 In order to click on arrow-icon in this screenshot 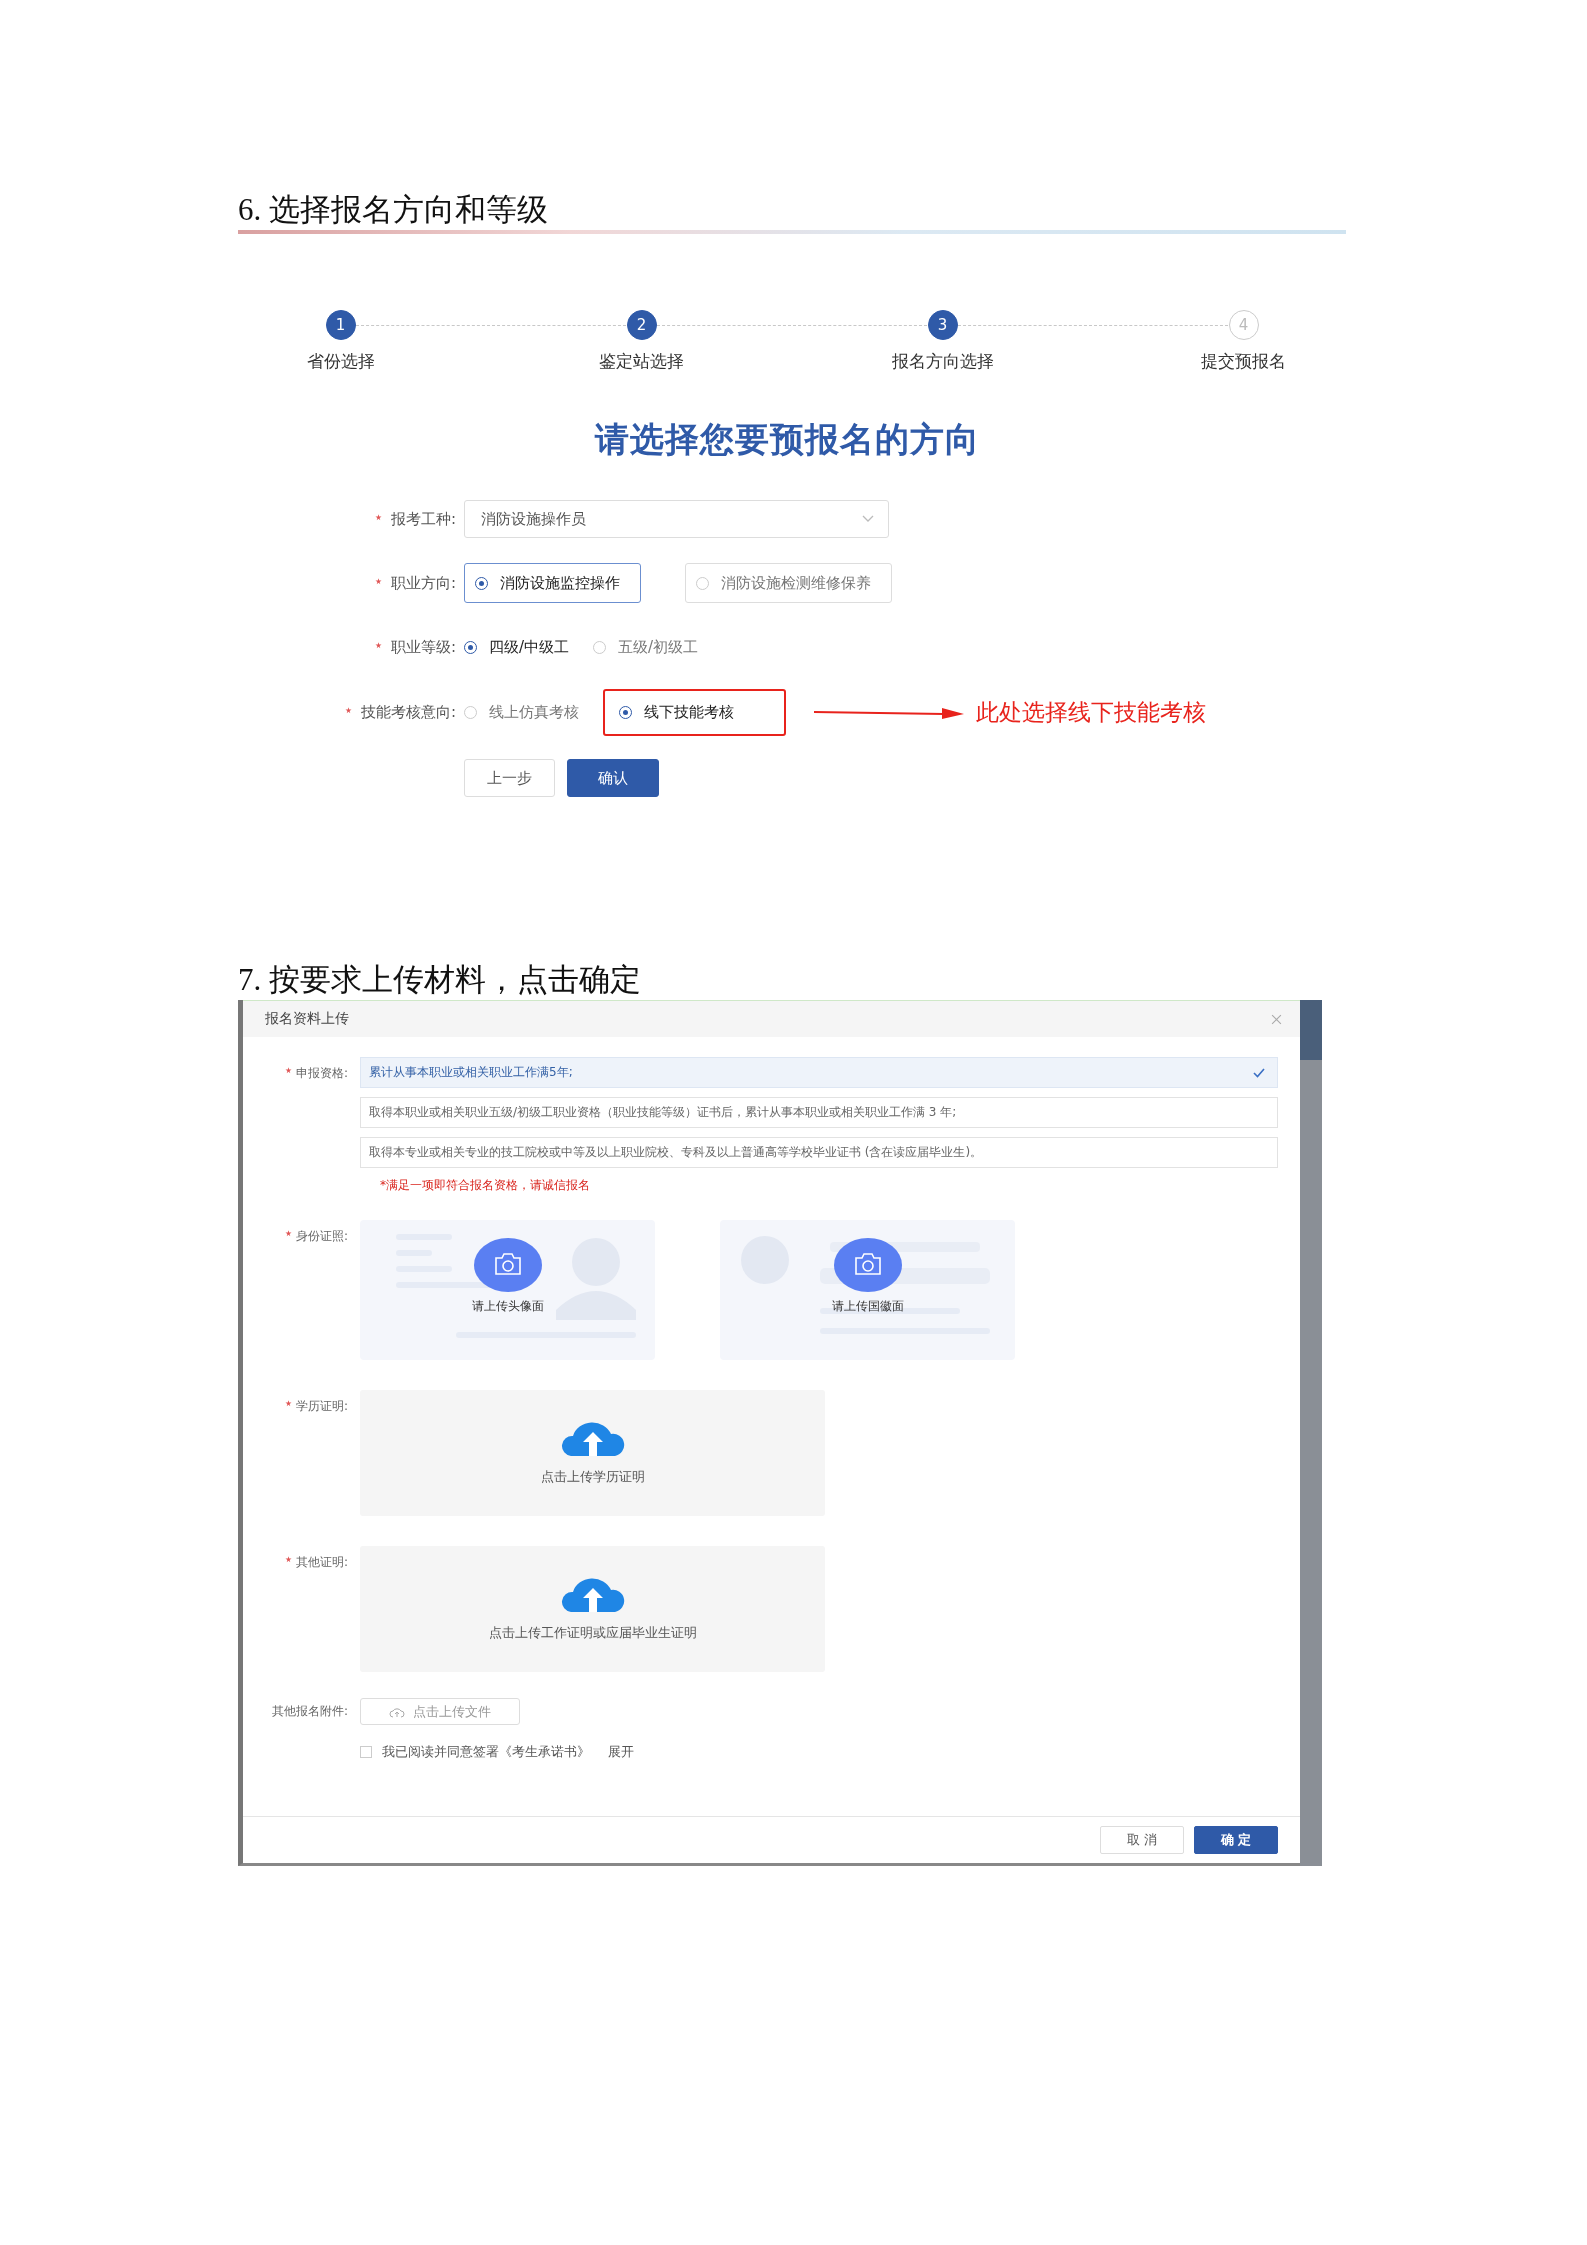, I will do `click(889, 712)`.